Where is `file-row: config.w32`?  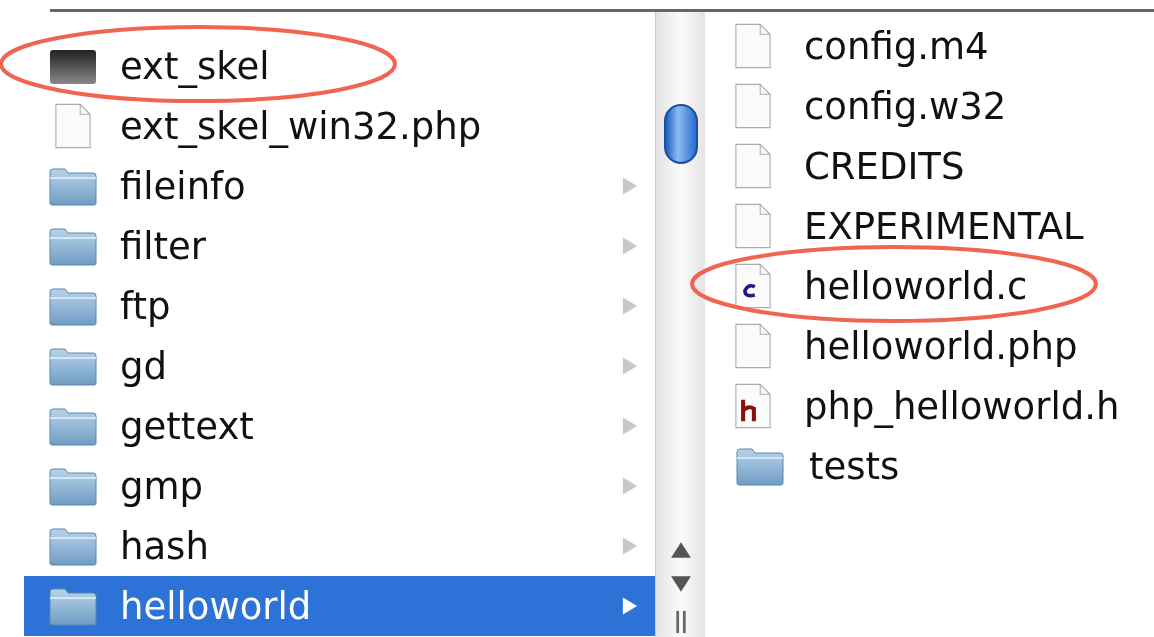 file-row: config.w32 is located at coordinates (940, 106).